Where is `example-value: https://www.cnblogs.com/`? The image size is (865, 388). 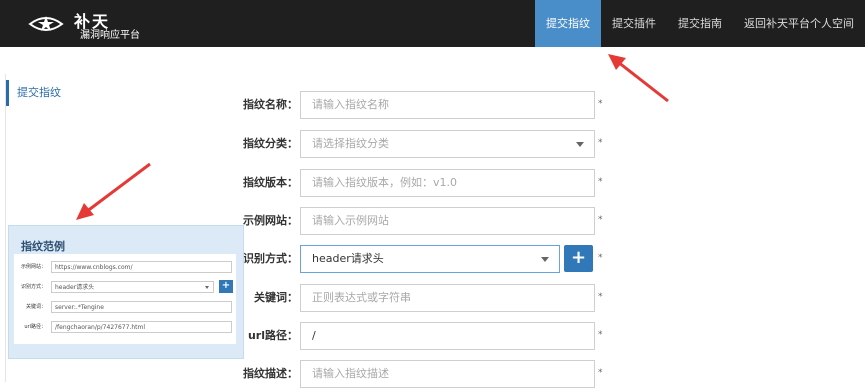
example-value: https://www.cnblogs.com/ is located at coordinates (141, 267).